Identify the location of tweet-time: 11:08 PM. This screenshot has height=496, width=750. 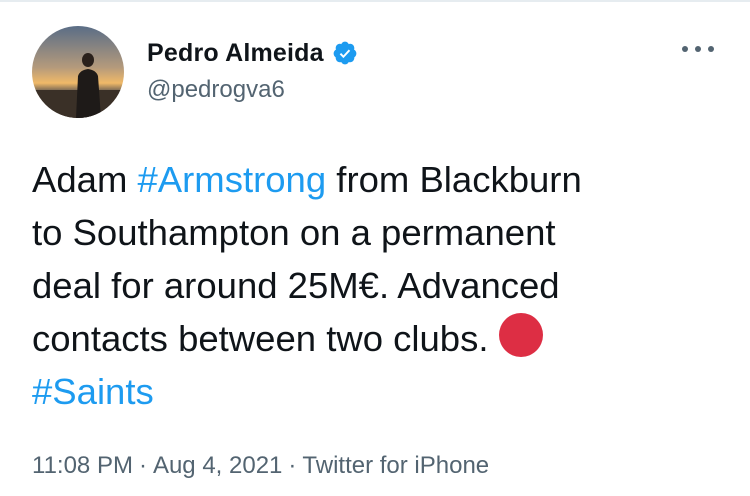
(82, 465).